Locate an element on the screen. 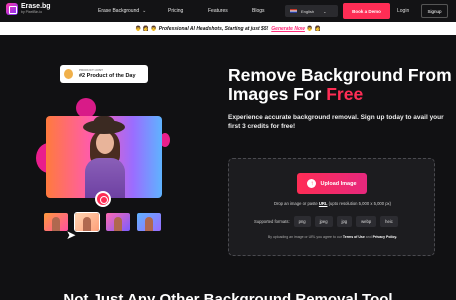 This screenshot has height=300, width=456. language-label: English is located at coordinates (308, 11).